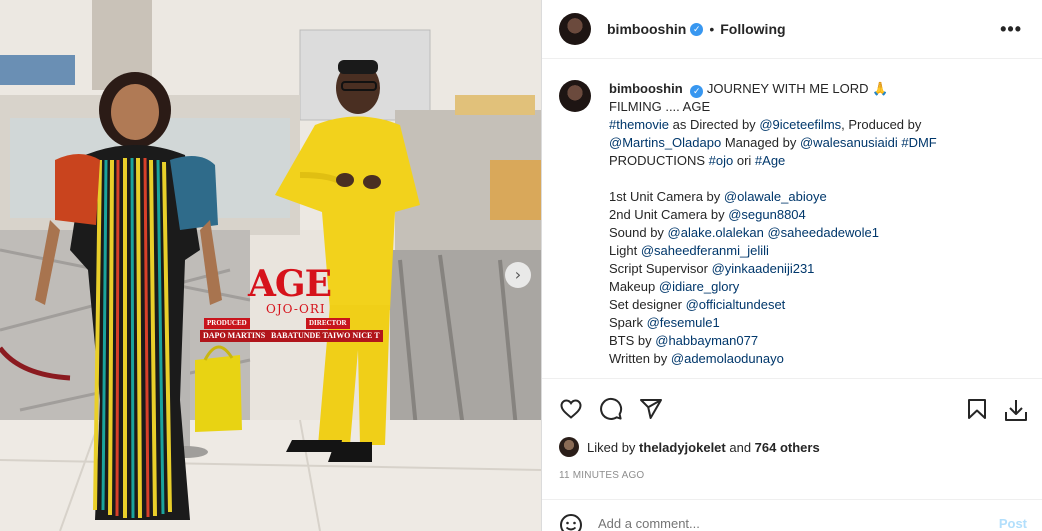 This screenshot has height=531, width=1042. I want to click on more-options-icon: •••, so click(1011, 29).